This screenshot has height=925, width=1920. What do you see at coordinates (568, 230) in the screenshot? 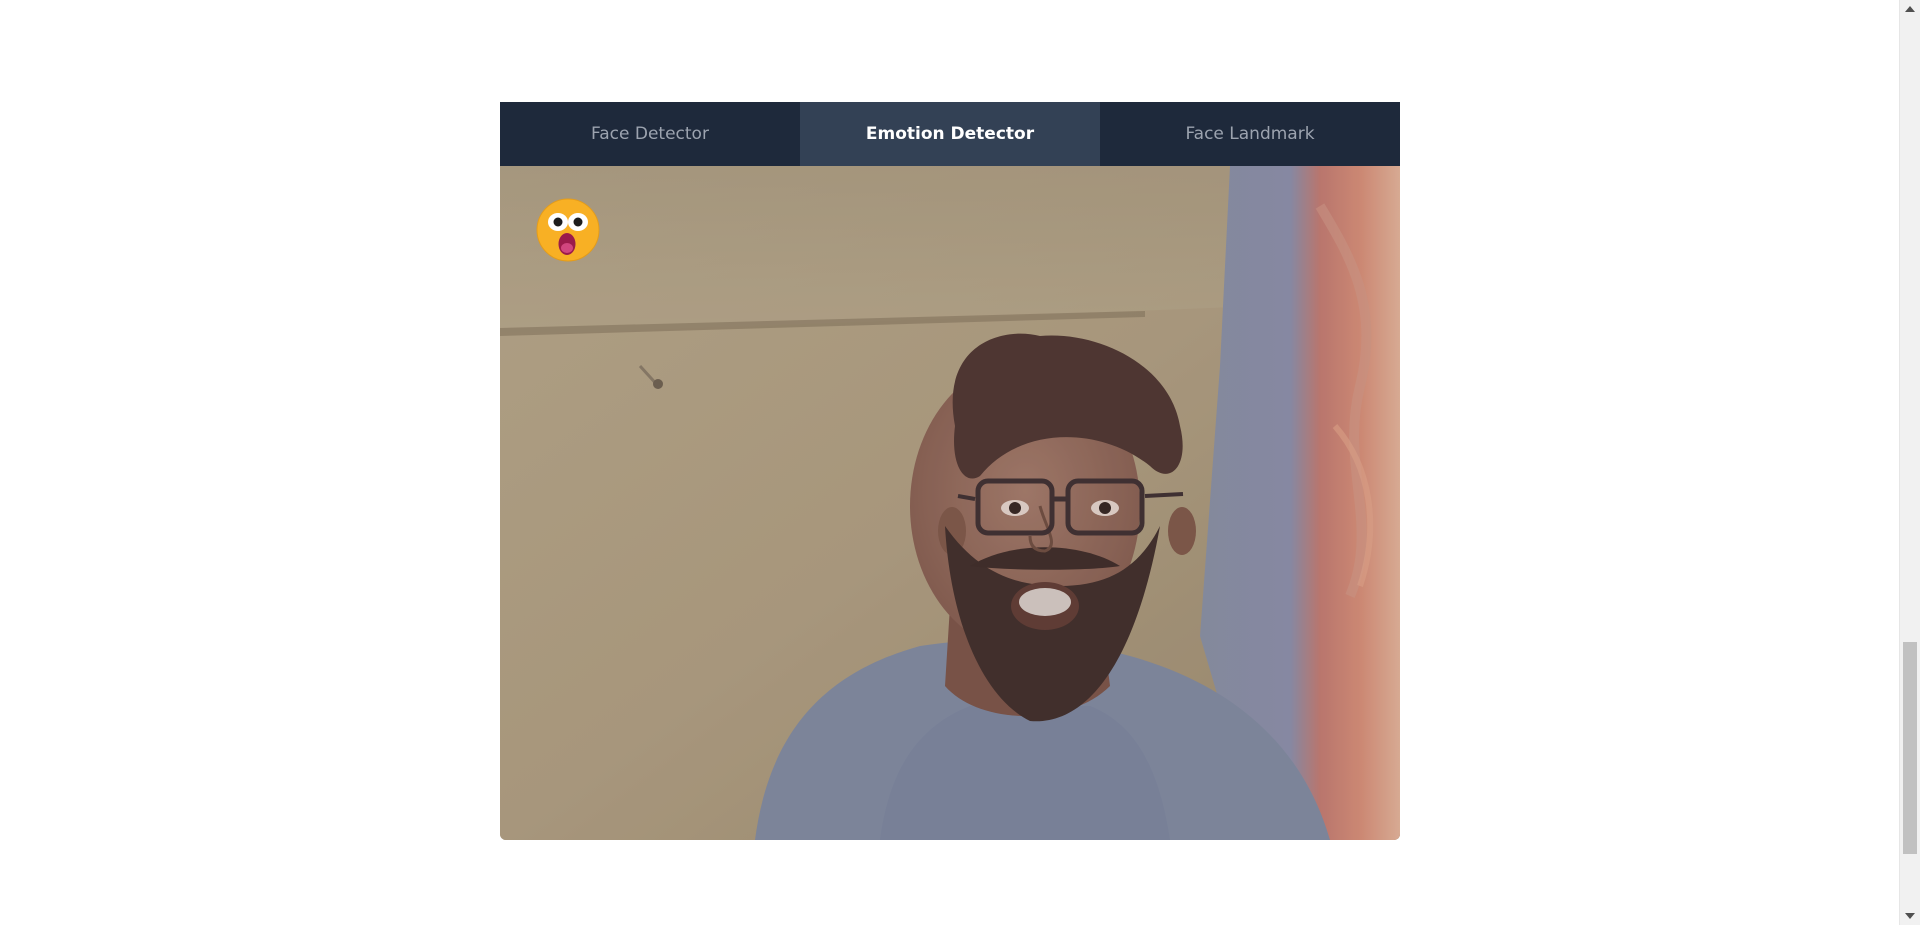
I see `surprised-face-icon` at bounding box center [568, 230].